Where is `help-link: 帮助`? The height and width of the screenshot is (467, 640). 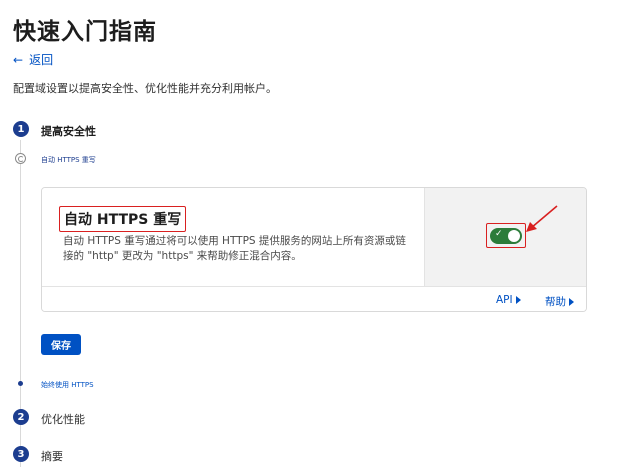 help-link: 帮助 is located at coordinates (559, 301).